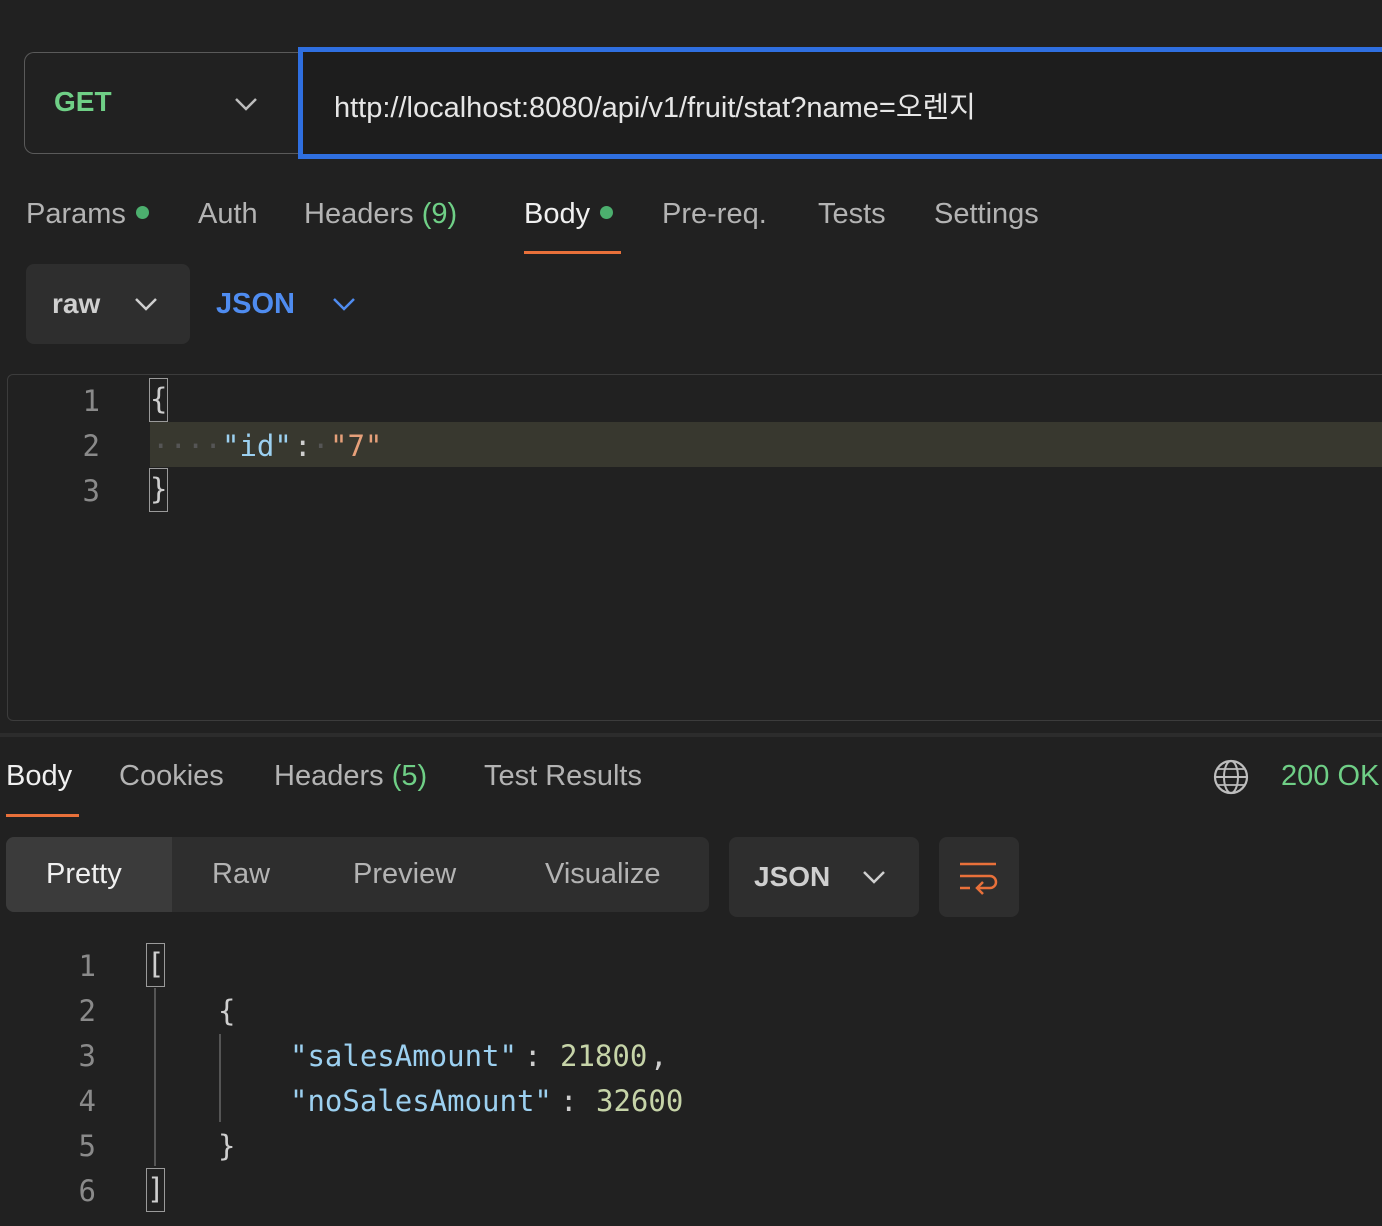 This screenshot has width=1382, height=1226. What do you see at coordinates (607, 212) in the screenshot?
I see `body-indicator-dot` at bounding box center [607, 212].